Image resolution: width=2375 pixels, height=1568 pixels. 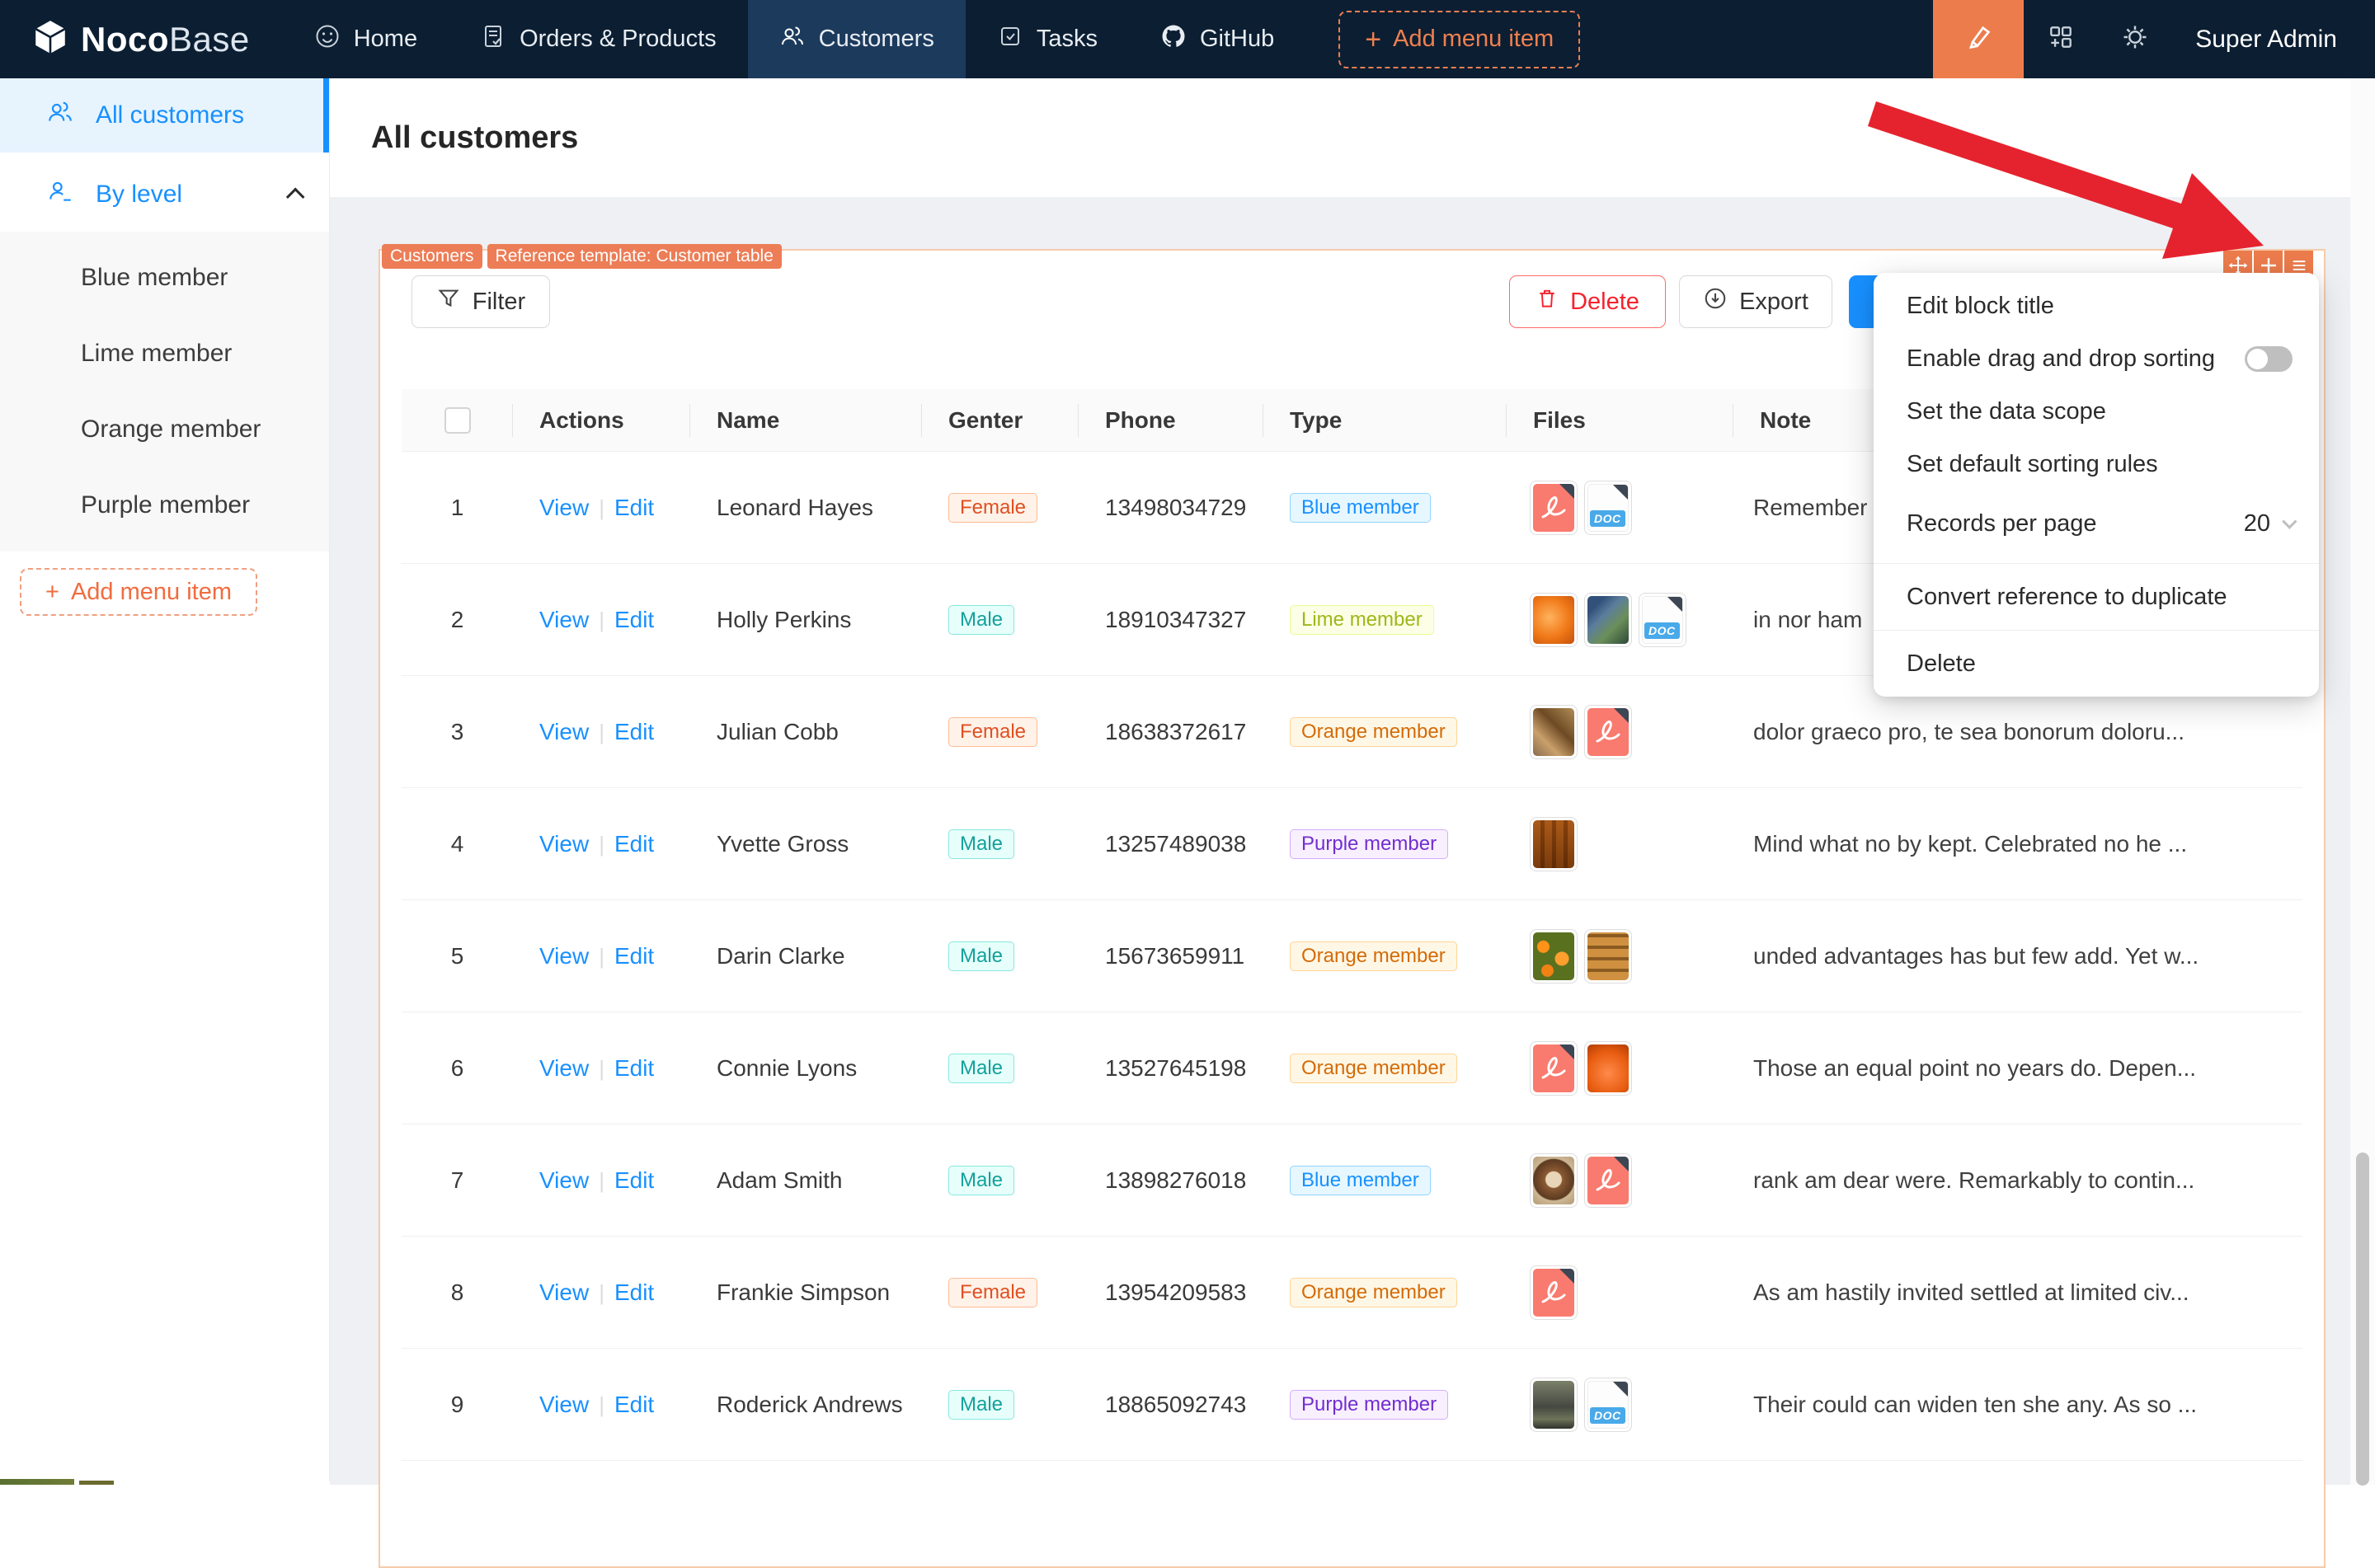 What do you see at coordinates (1716, 301) in the screenshot?
I see `download-circle-icon` at bounding box center [1716, 301].